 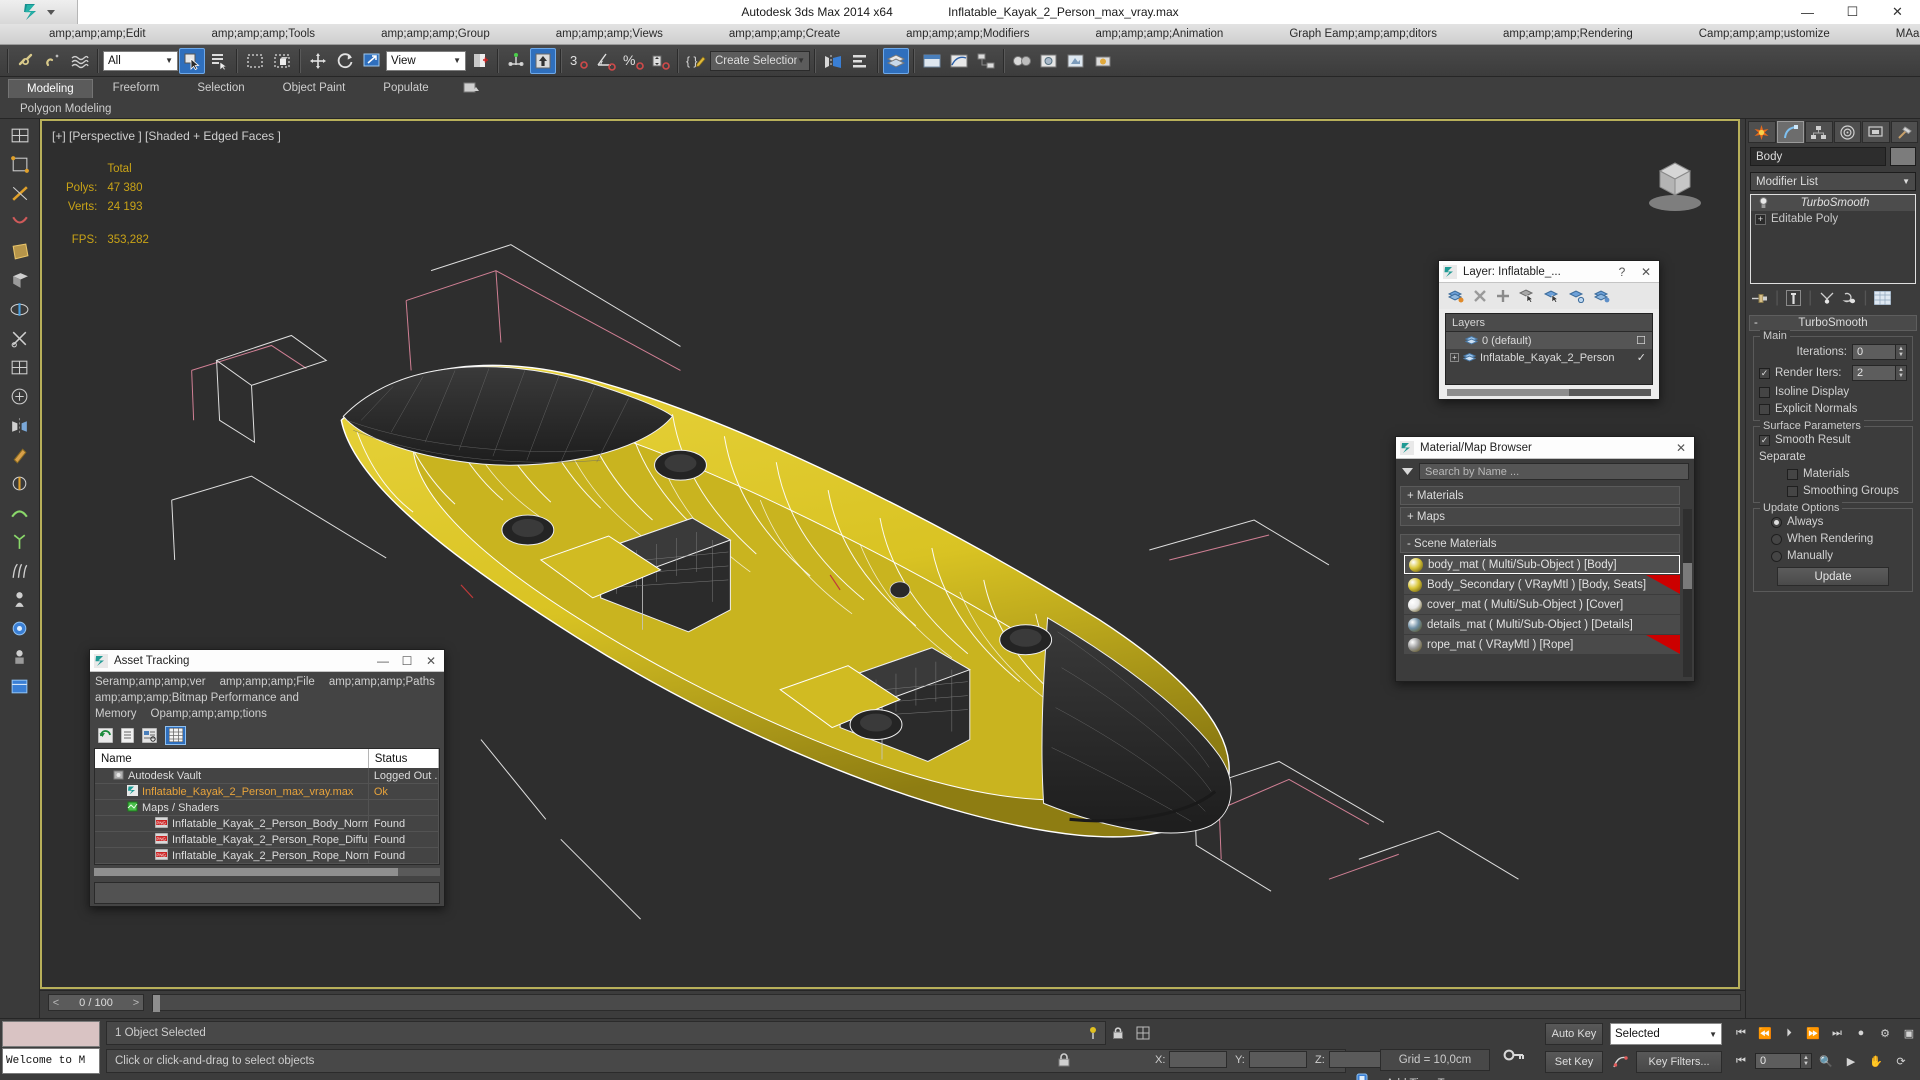 I want to click on asset-table-row: Inflatable_Kayak_2_Person_max_vray.max Ok, so click(x=267, y=792).